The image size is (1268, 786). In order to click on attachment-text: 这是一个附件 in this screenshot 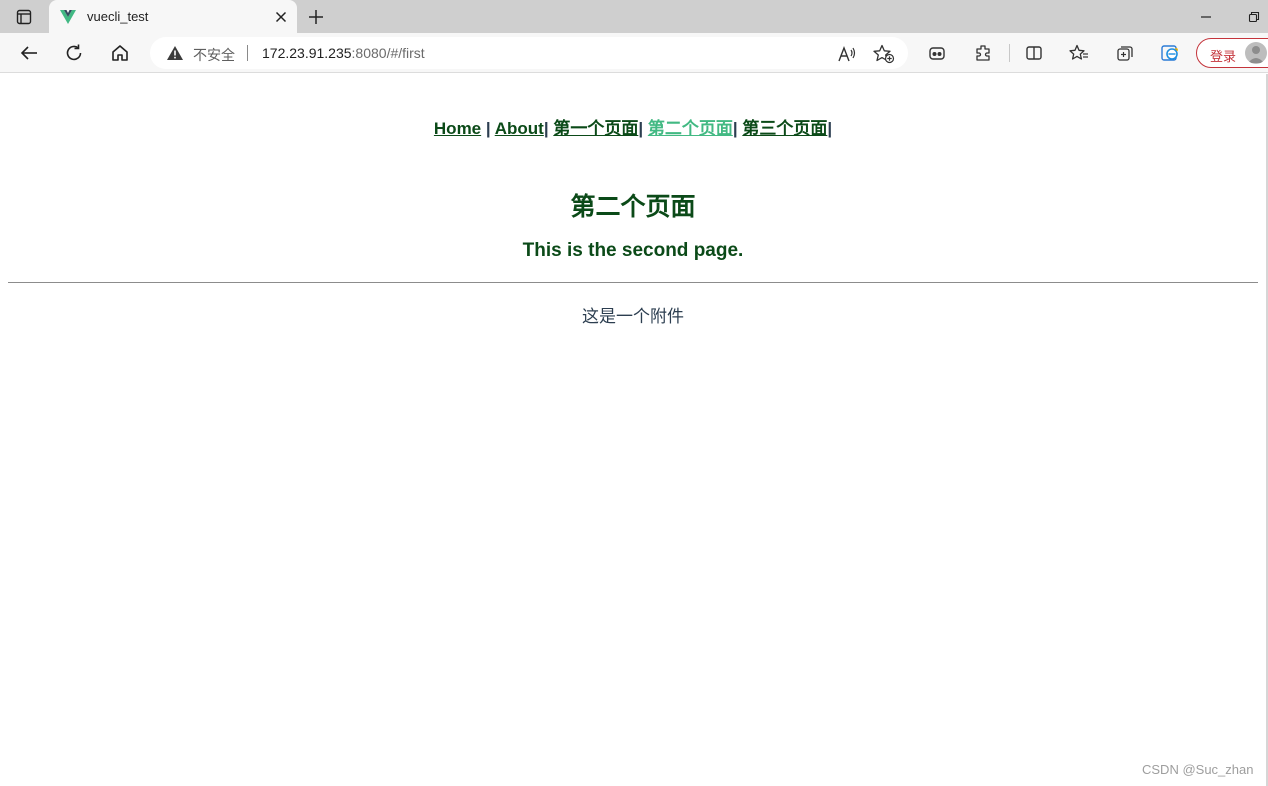, I will do `click(633, 316)`.